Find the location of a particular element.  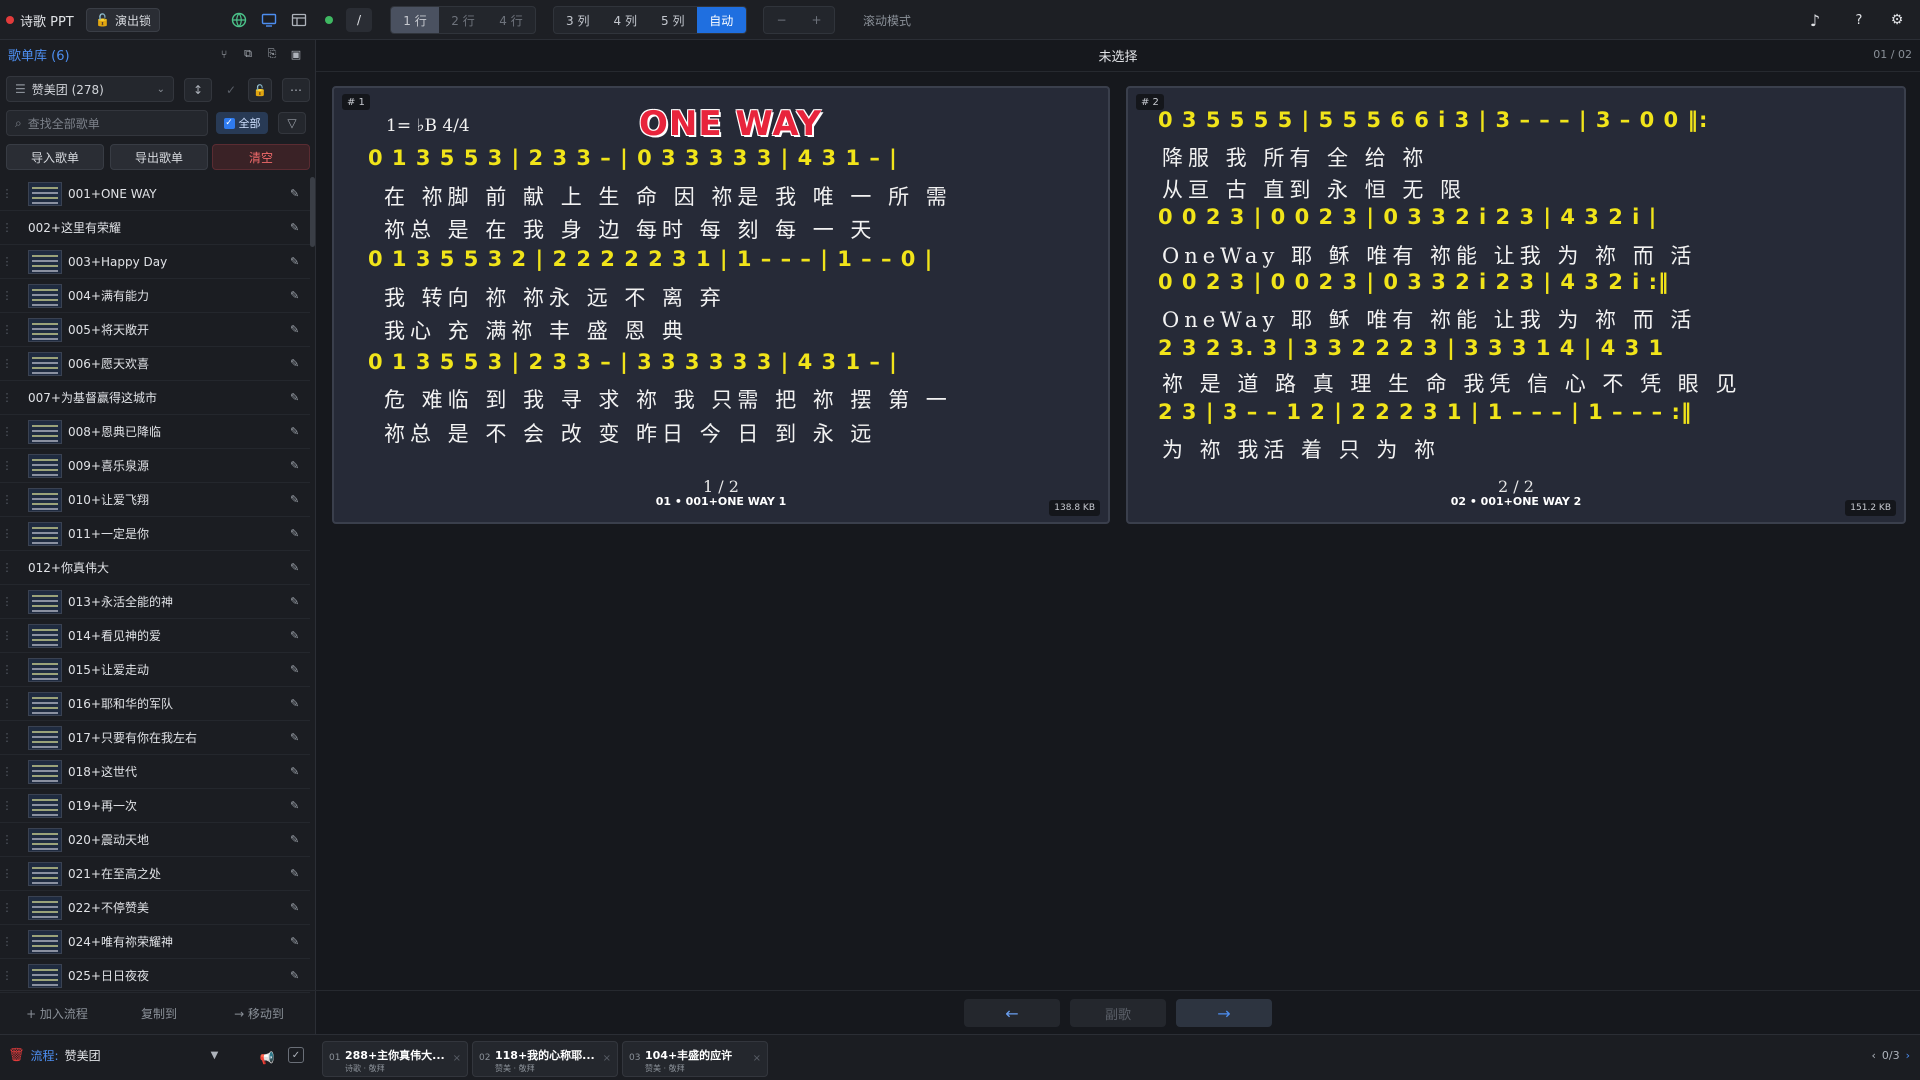

song-list-item: ⋮ 005+将天敞开 ✎ is located at coordinates (155, 330).